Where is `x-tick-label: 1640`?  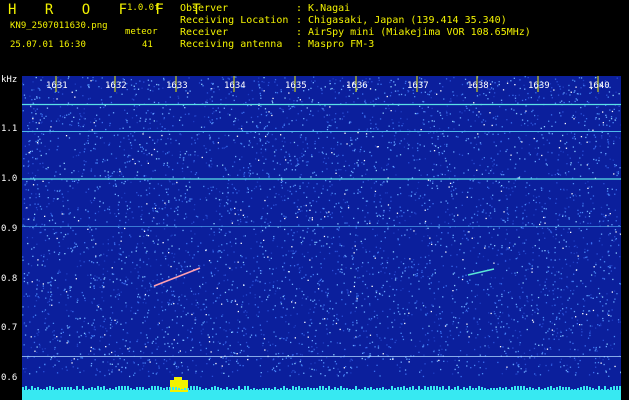 x-tick-label: 1640 is located at coordinates (599, 86).